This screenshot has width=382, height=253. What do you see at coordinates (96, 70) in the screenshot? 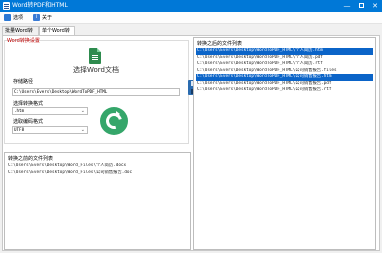
I see `choose-word-button: 选择Word文档` at bounding box center [96, 70].